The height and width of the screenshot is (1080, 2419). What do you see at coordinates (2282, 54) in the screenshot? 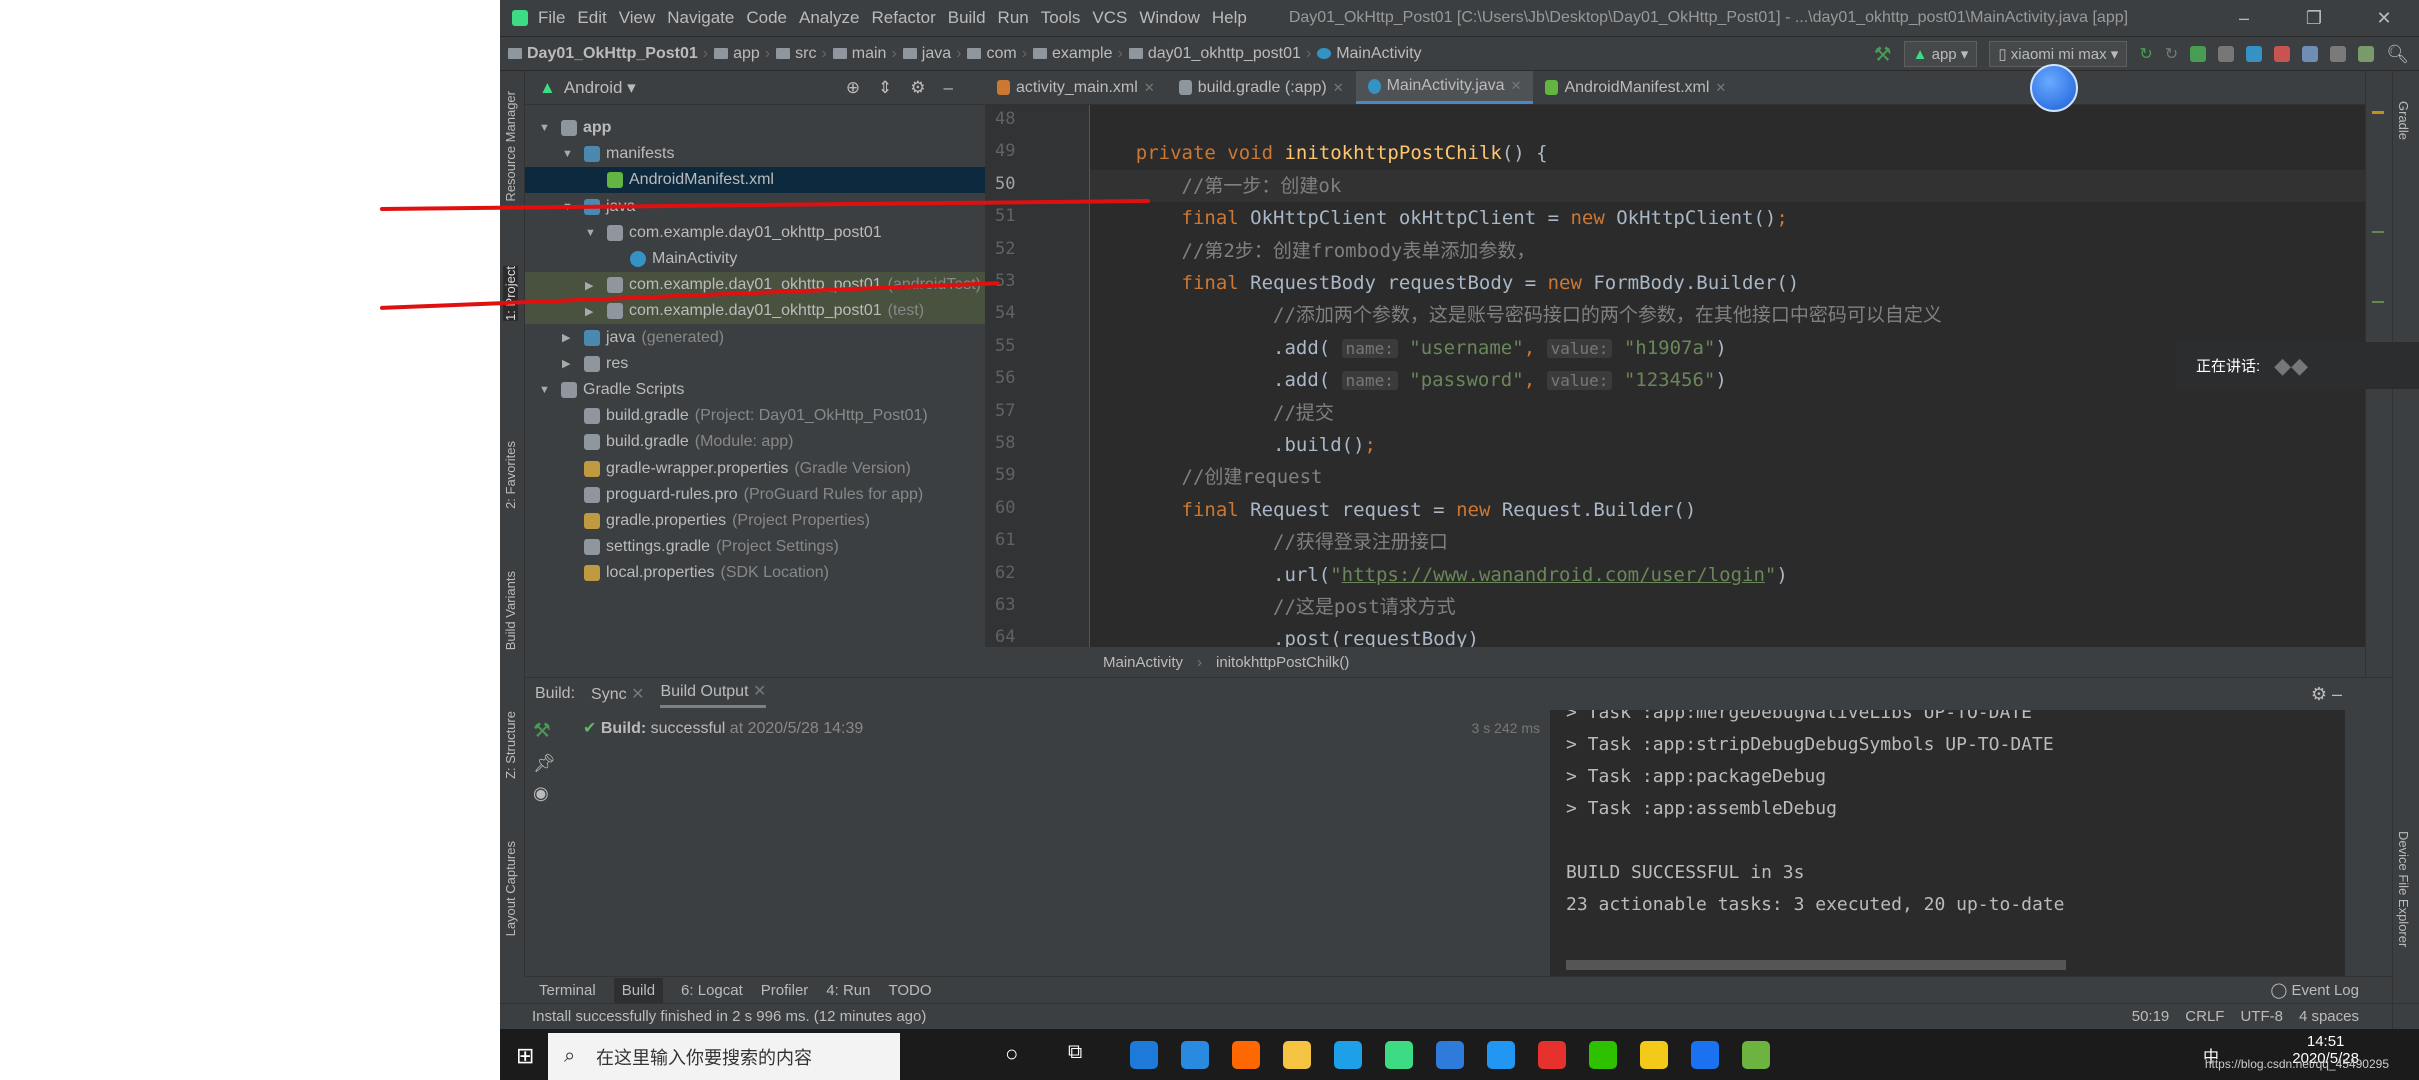
I see `stop-icon` at bounding box center [2282, 54].